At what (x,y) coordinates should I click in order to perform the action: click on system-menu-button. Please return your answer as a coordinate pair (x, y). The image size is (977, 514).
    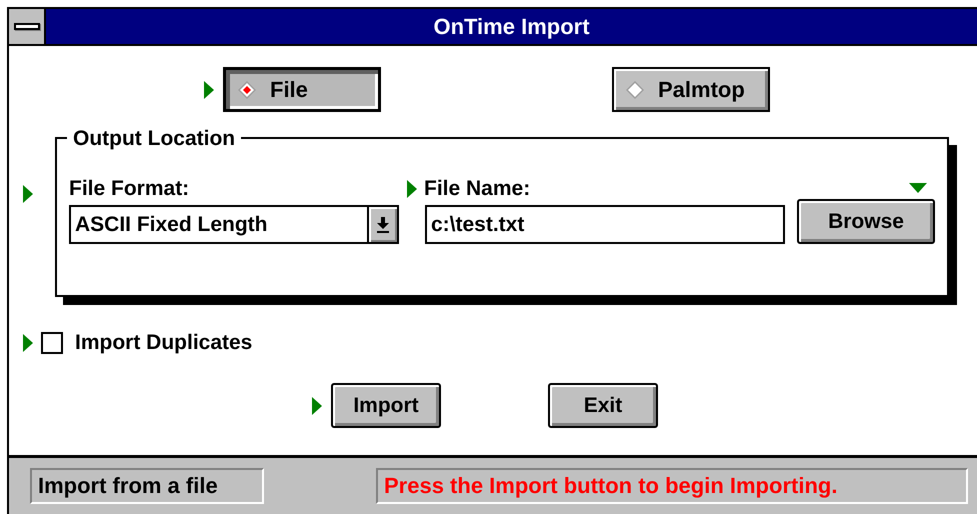
    Looking at the image, I should click on (27, 26).